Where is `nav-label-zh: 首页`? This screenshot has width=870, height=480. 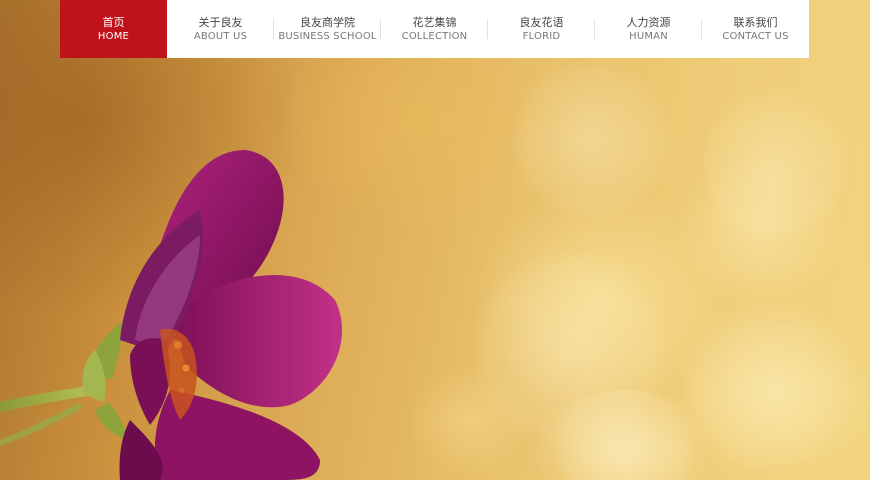
nav-label-zh: 首页 is located at coordinates (113, 22).